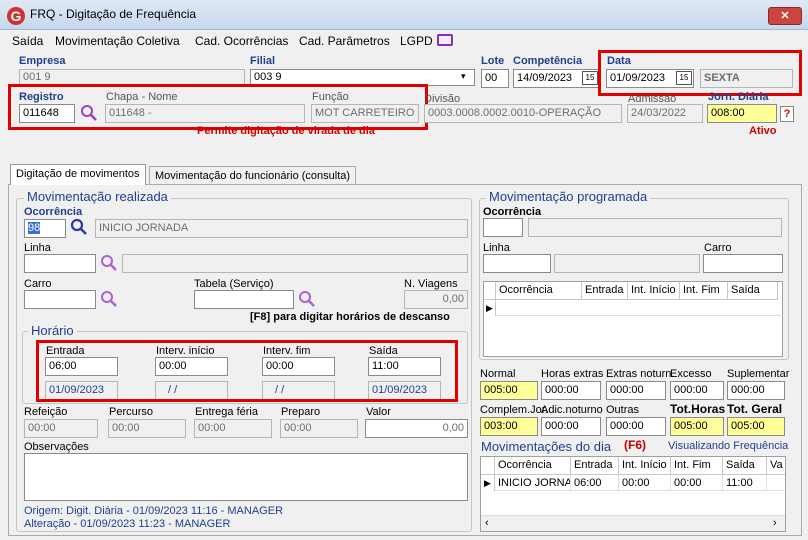  Describe the element at coordinates (645, 483) in the screenshot. I see `dia-cell-int-inicio: 00:00` at that location.